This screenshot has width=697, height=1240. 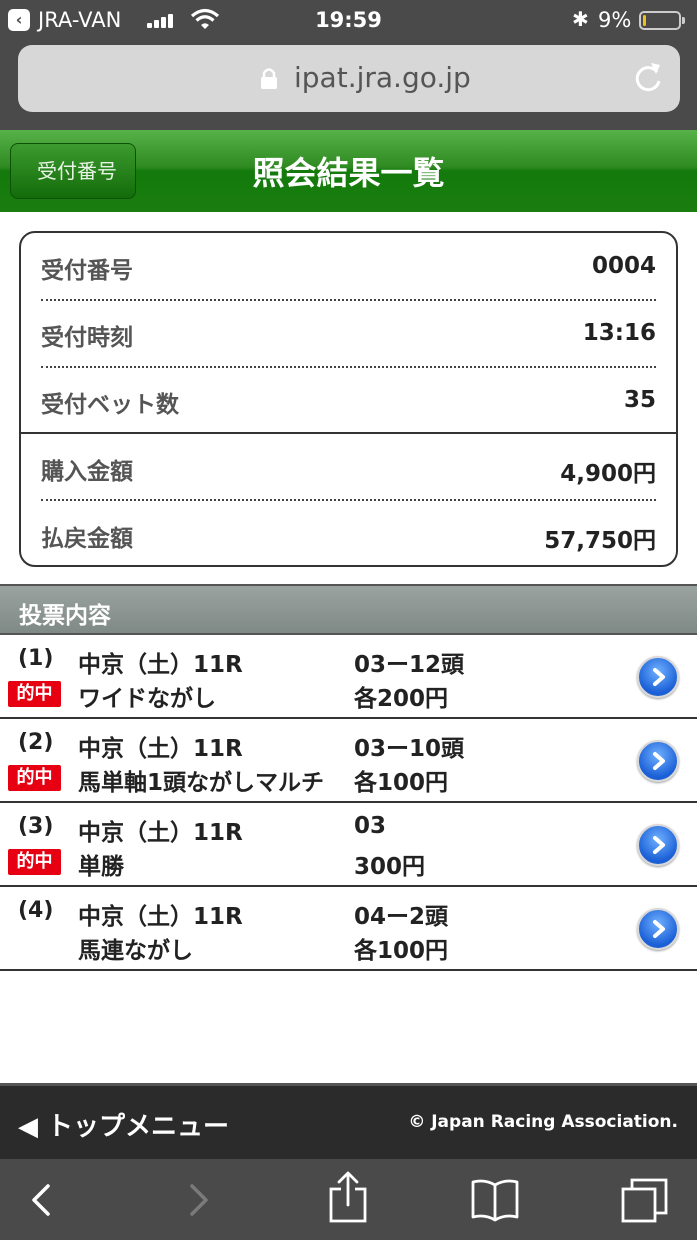 I want to click on summary-label: 受付ベット数, so click(x=110, y=405).